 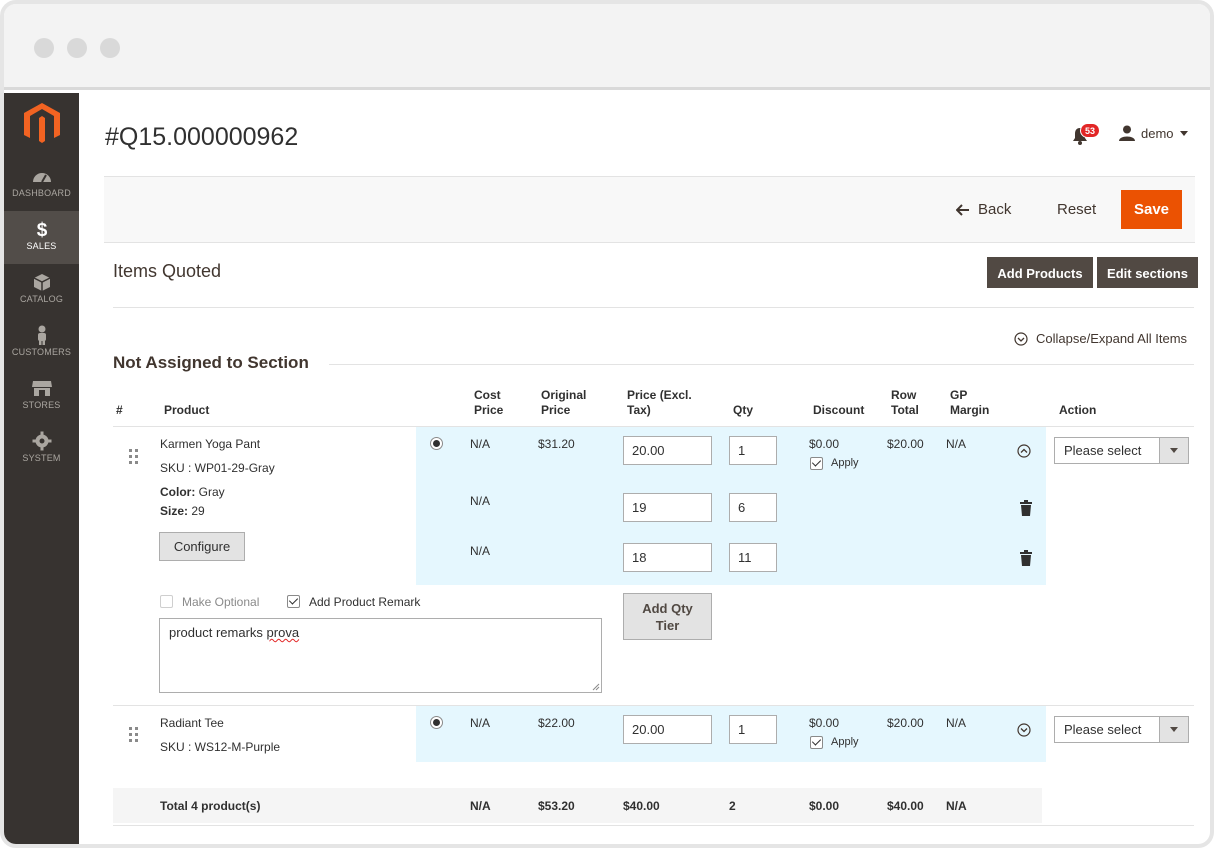 I want to click on store-icon, so click(x=41, y=388).